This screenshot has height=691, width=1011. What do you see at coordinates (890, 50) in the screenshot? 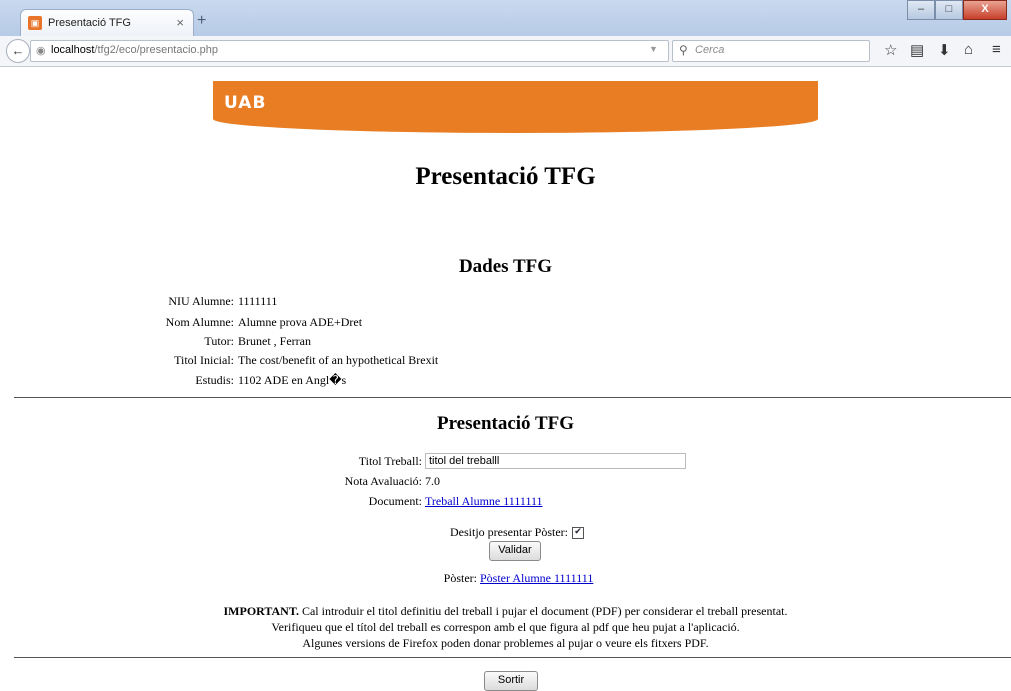
I see `bookmark-star-icon: ☆` at bounding box center [890, 50].